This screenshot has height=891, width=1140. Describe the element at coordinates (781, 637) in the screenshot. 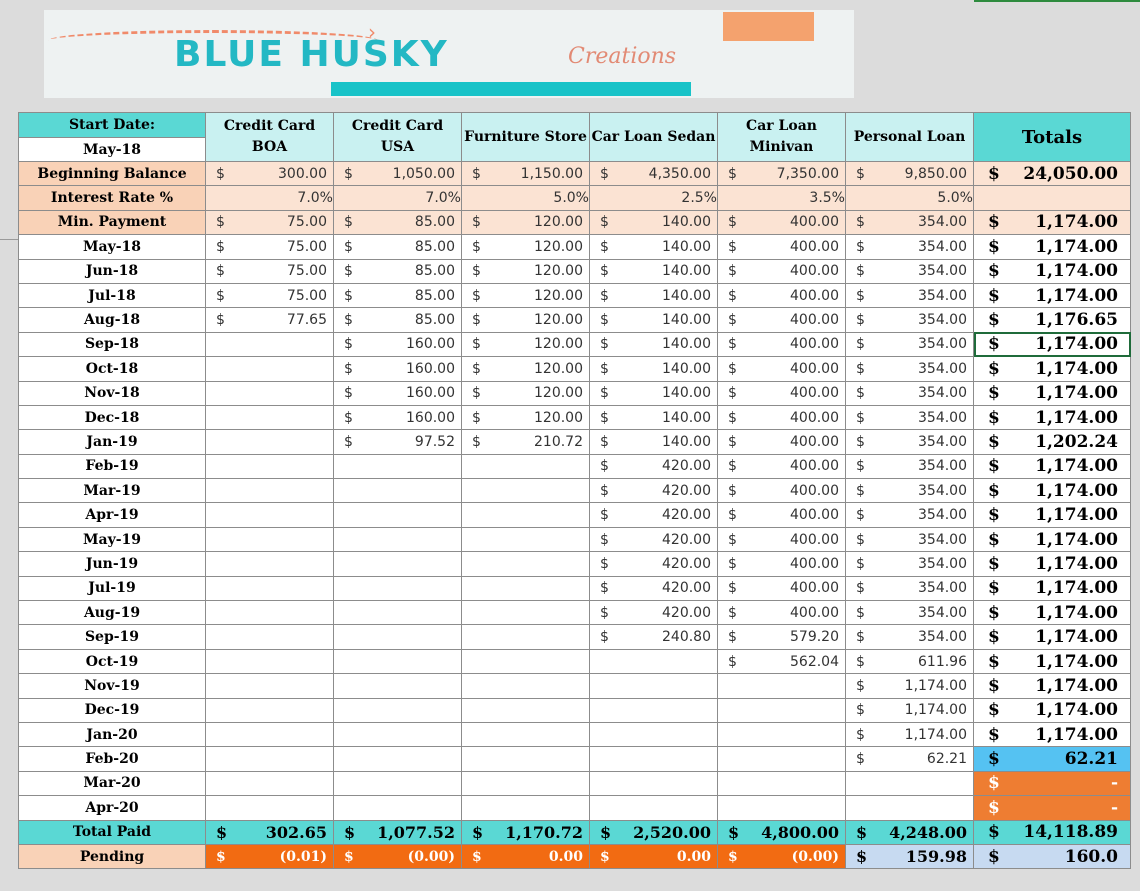

I see `payment-cell: $579.20` at that location.